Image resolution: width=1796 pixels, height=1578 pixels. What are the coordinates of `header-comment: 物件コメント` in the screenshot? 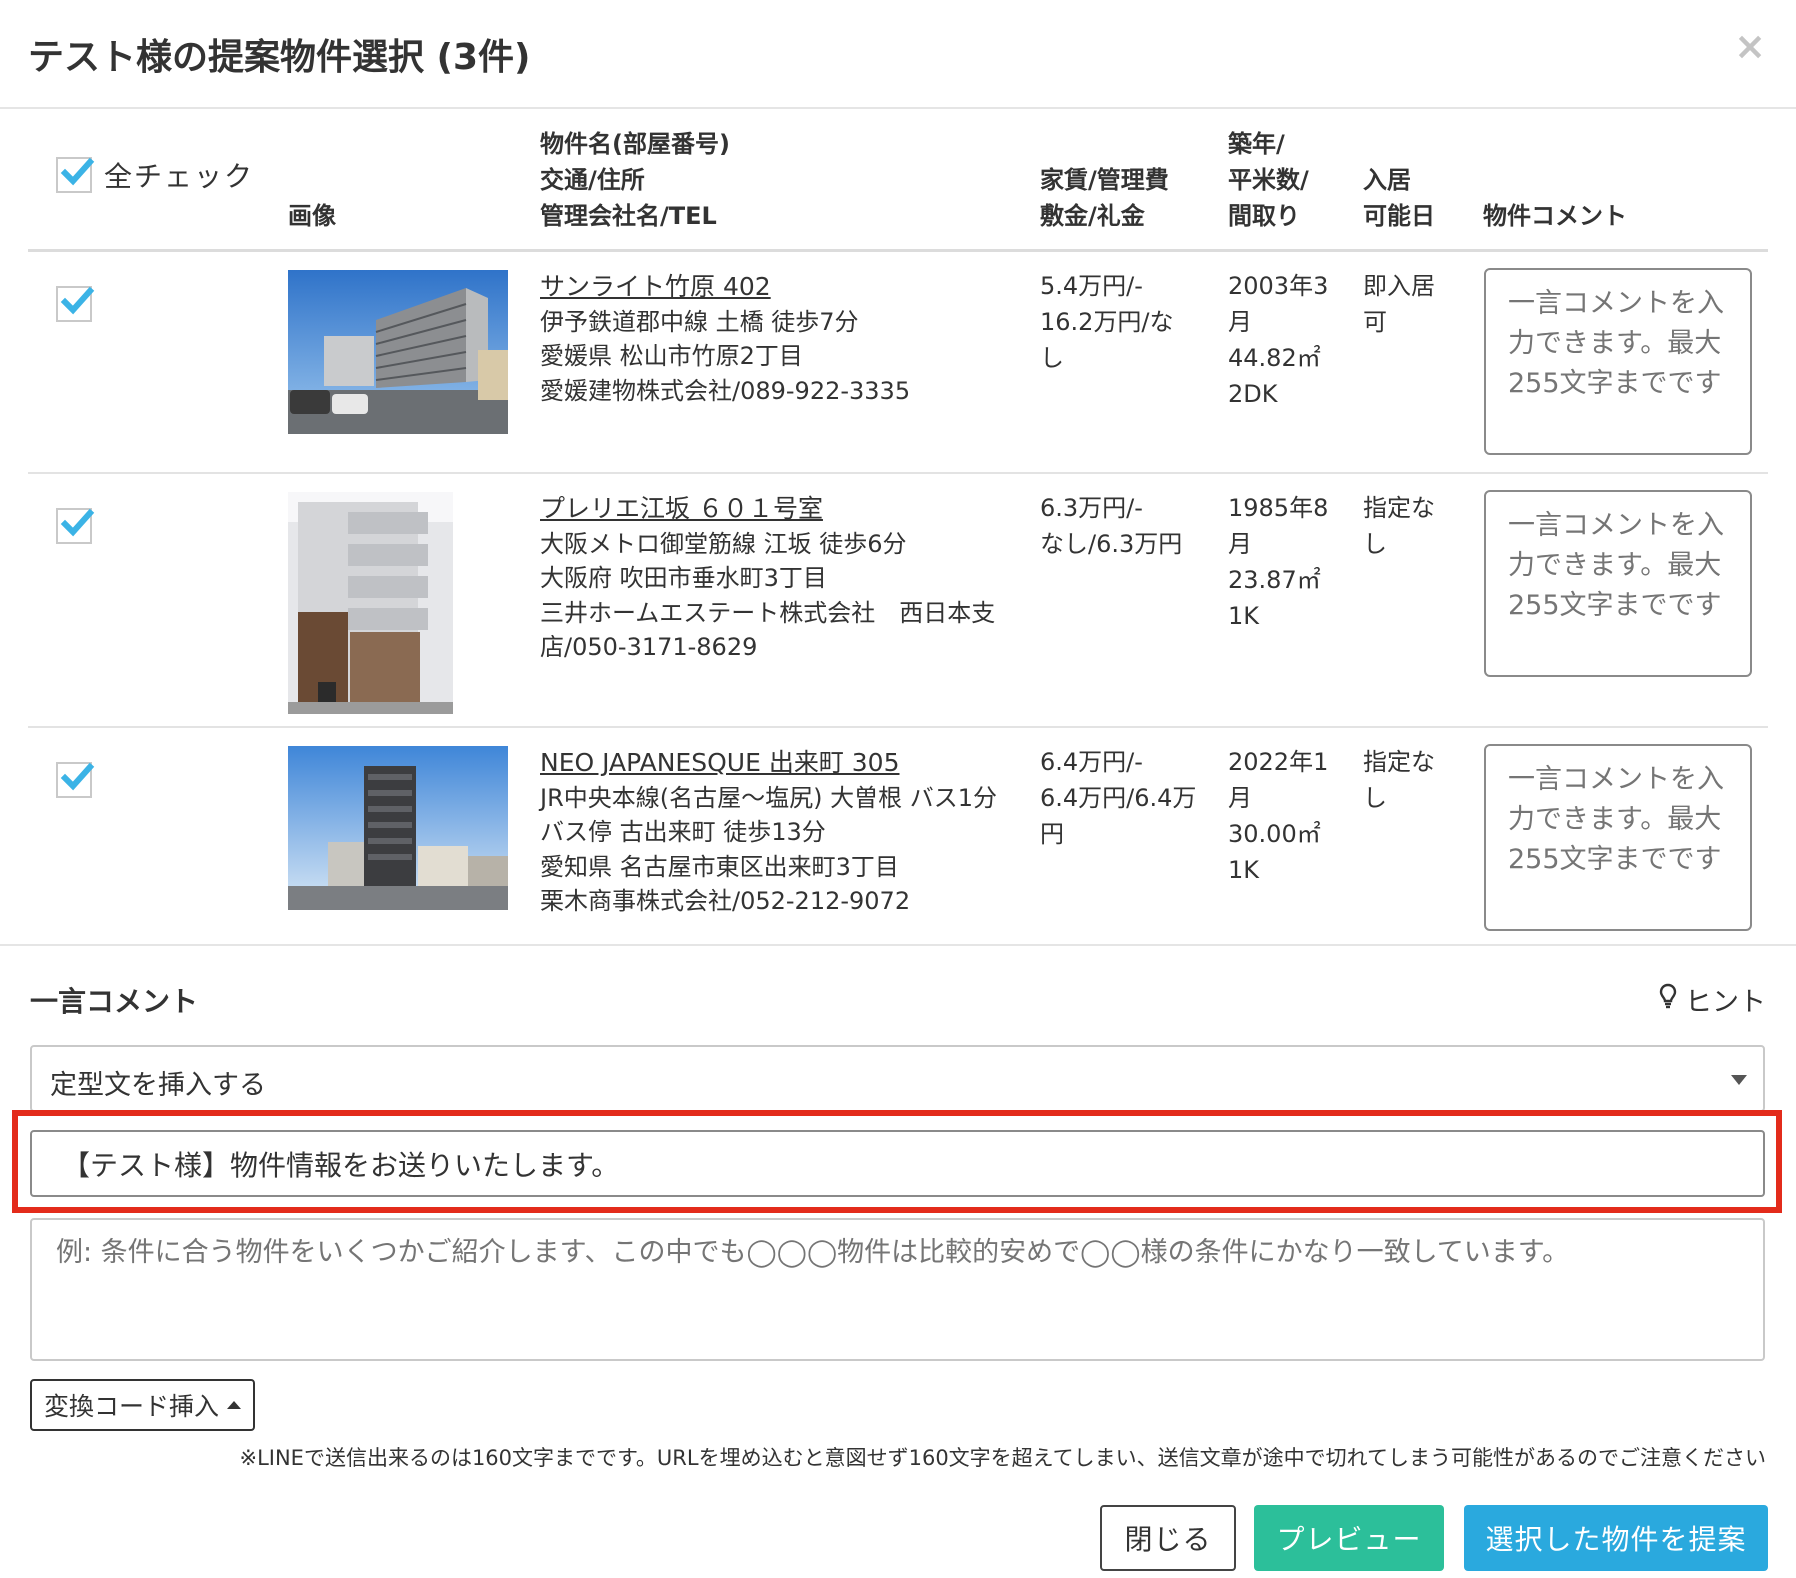 It's located at (1555, 216).